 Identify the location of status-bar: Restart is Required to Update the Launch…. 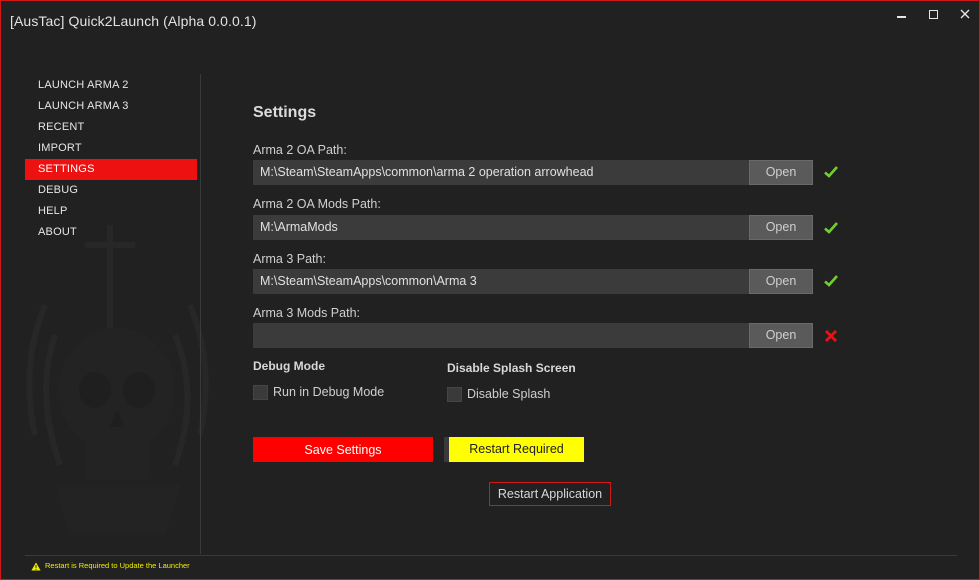
(110, 566).